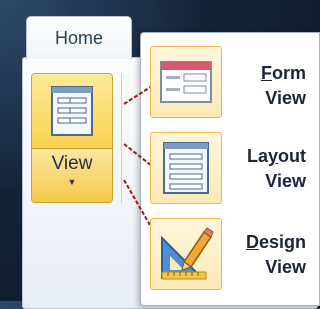 The width and height of the screenshot is (320, 309). Describe the element at coordinates (252, 242) in the screenshot. I see `design-view-accelerator: D` at that location.